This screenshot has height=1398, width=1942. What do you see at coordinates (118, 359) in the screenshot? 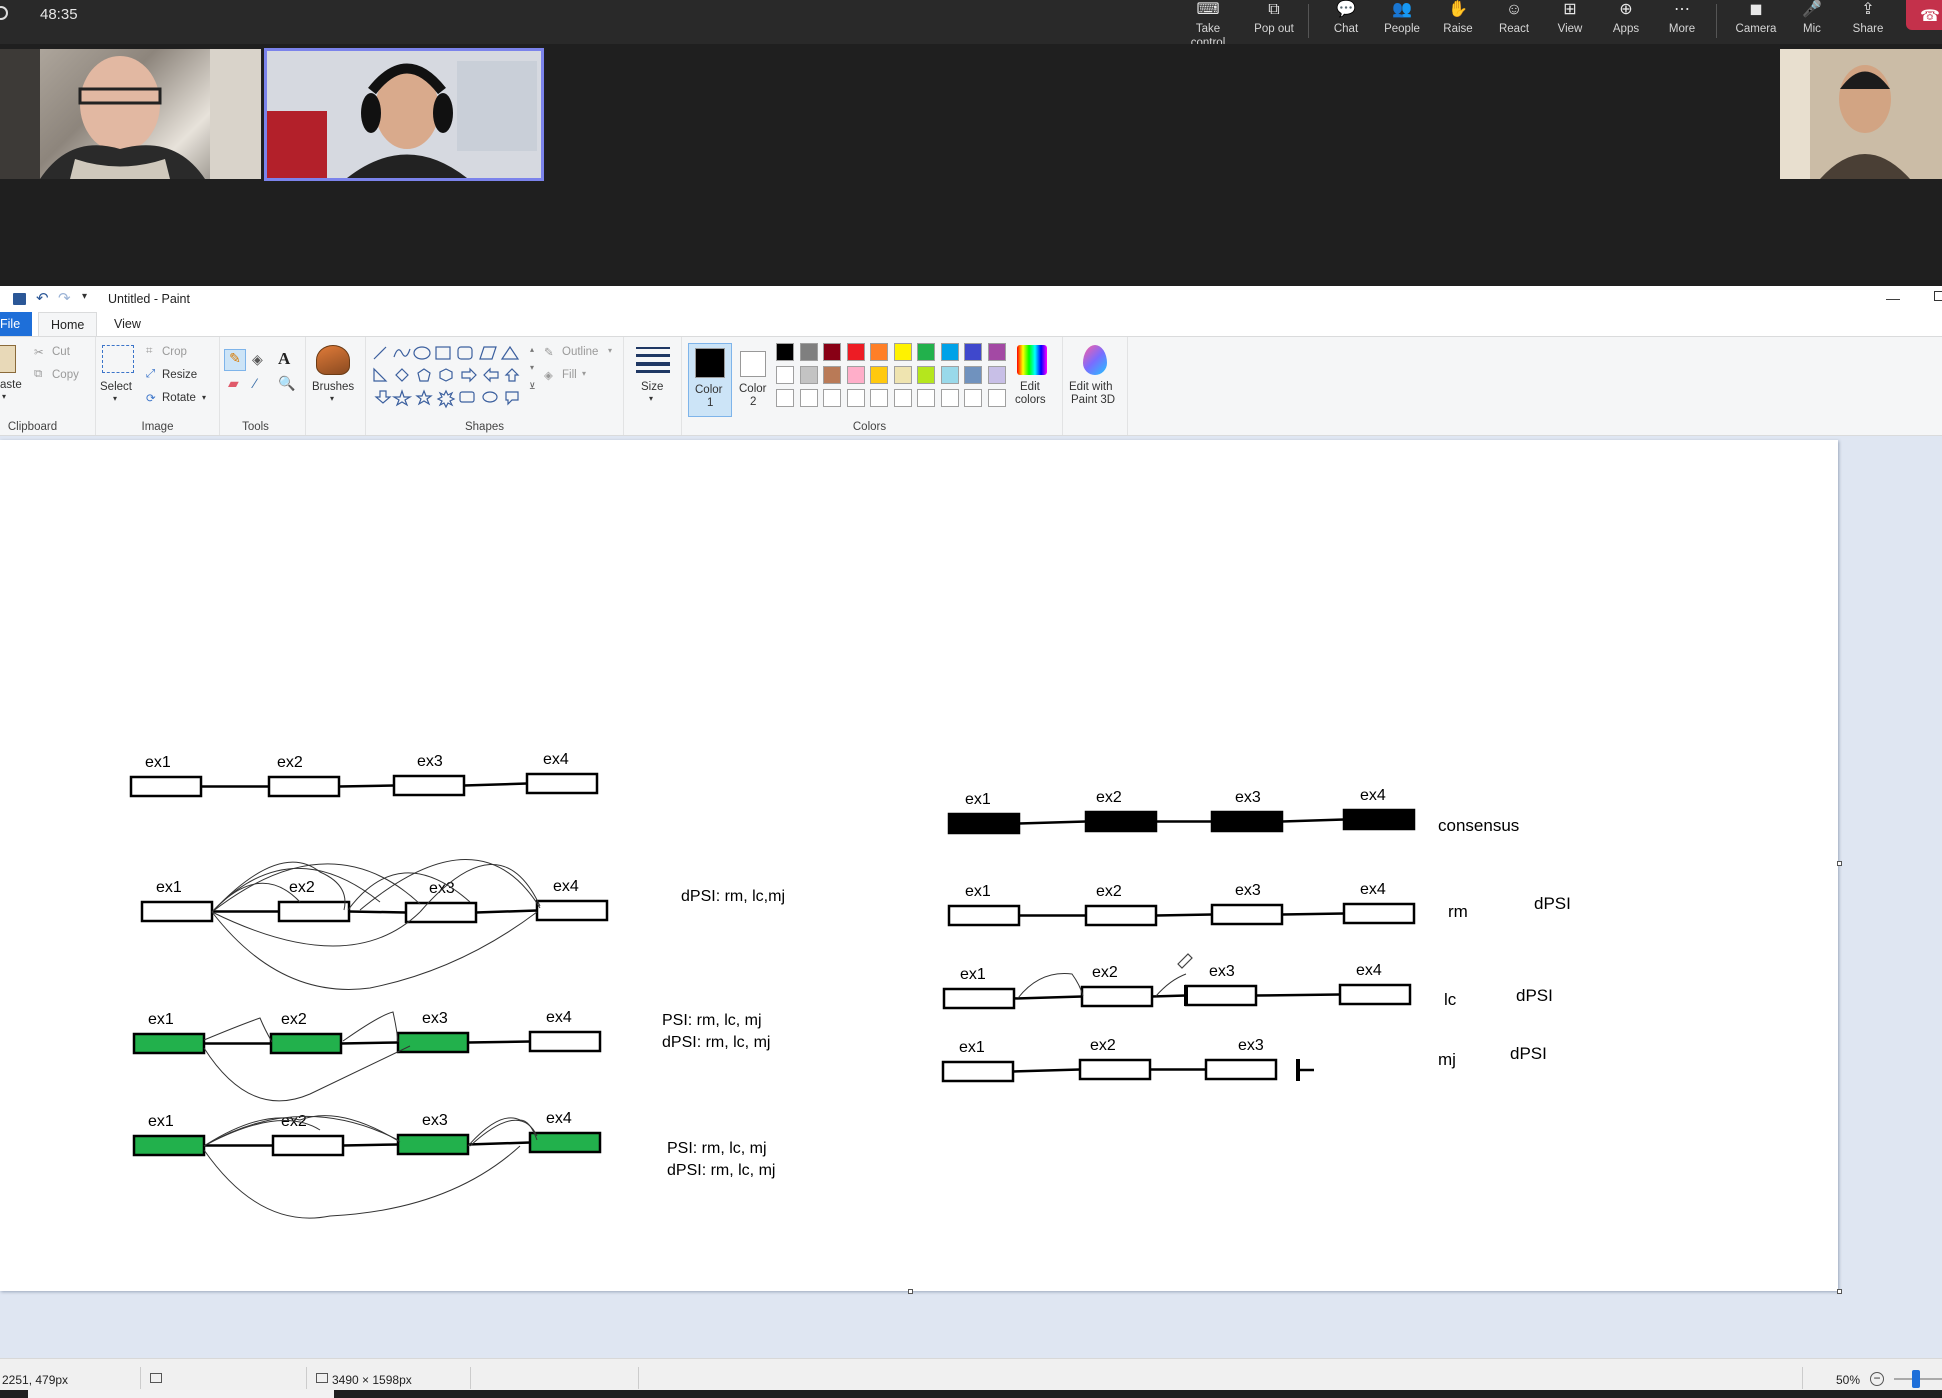
I see `select-icon` at bounding box center [118, 359].